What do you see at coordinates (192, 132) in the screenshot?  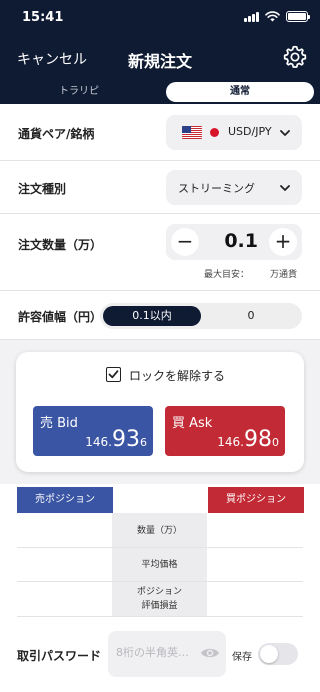 I see `us-flag-icon` at bounding box center [192, 132].